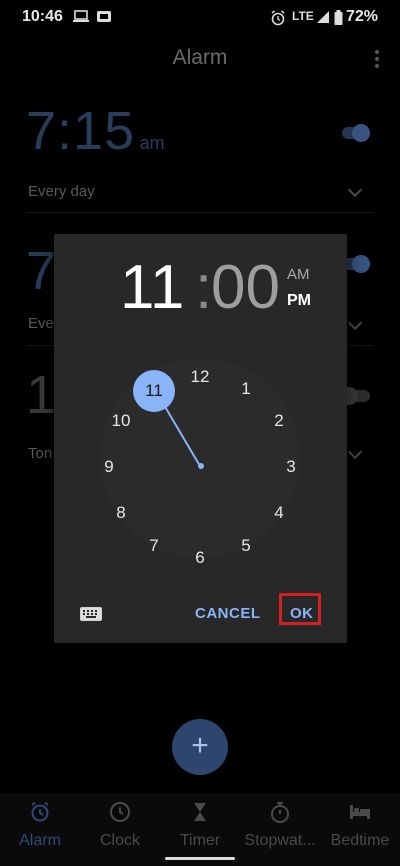 The image size is (400, 866). I want to click on ok-button: OK, so click(302, 613).